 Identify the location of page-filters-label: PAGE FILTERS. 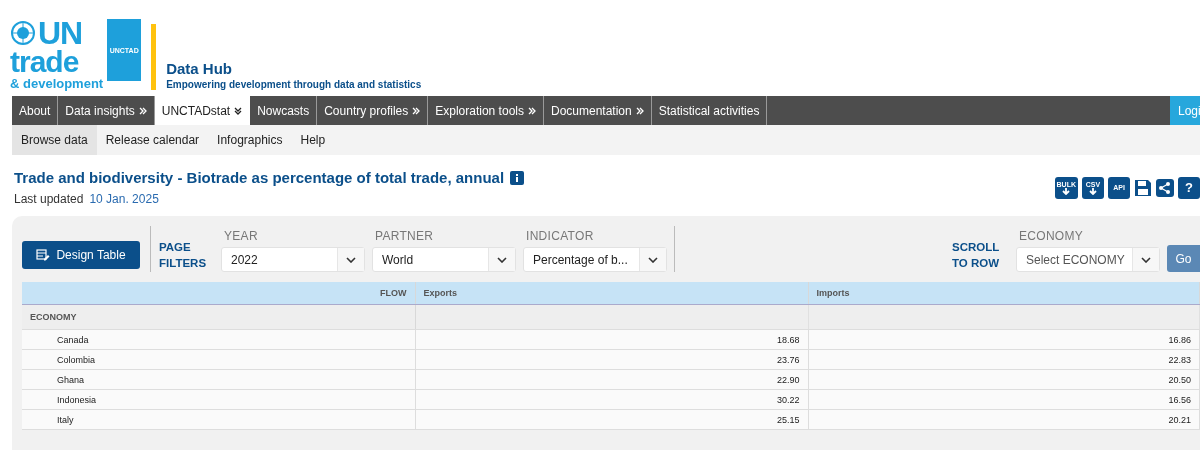
(183, 255).